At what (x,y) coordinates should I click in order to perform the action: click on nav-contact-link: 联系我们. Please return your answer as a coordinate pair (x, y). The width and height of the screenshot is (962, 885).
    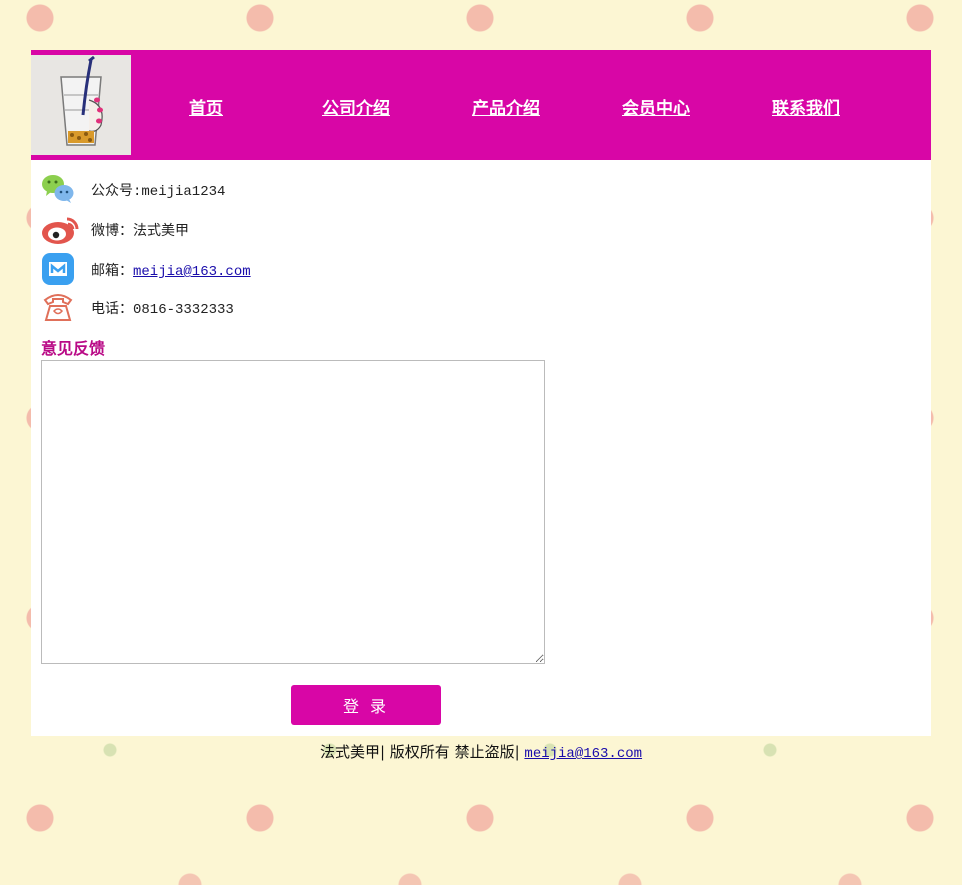
    Looking at the image, I should click on (806, 106).